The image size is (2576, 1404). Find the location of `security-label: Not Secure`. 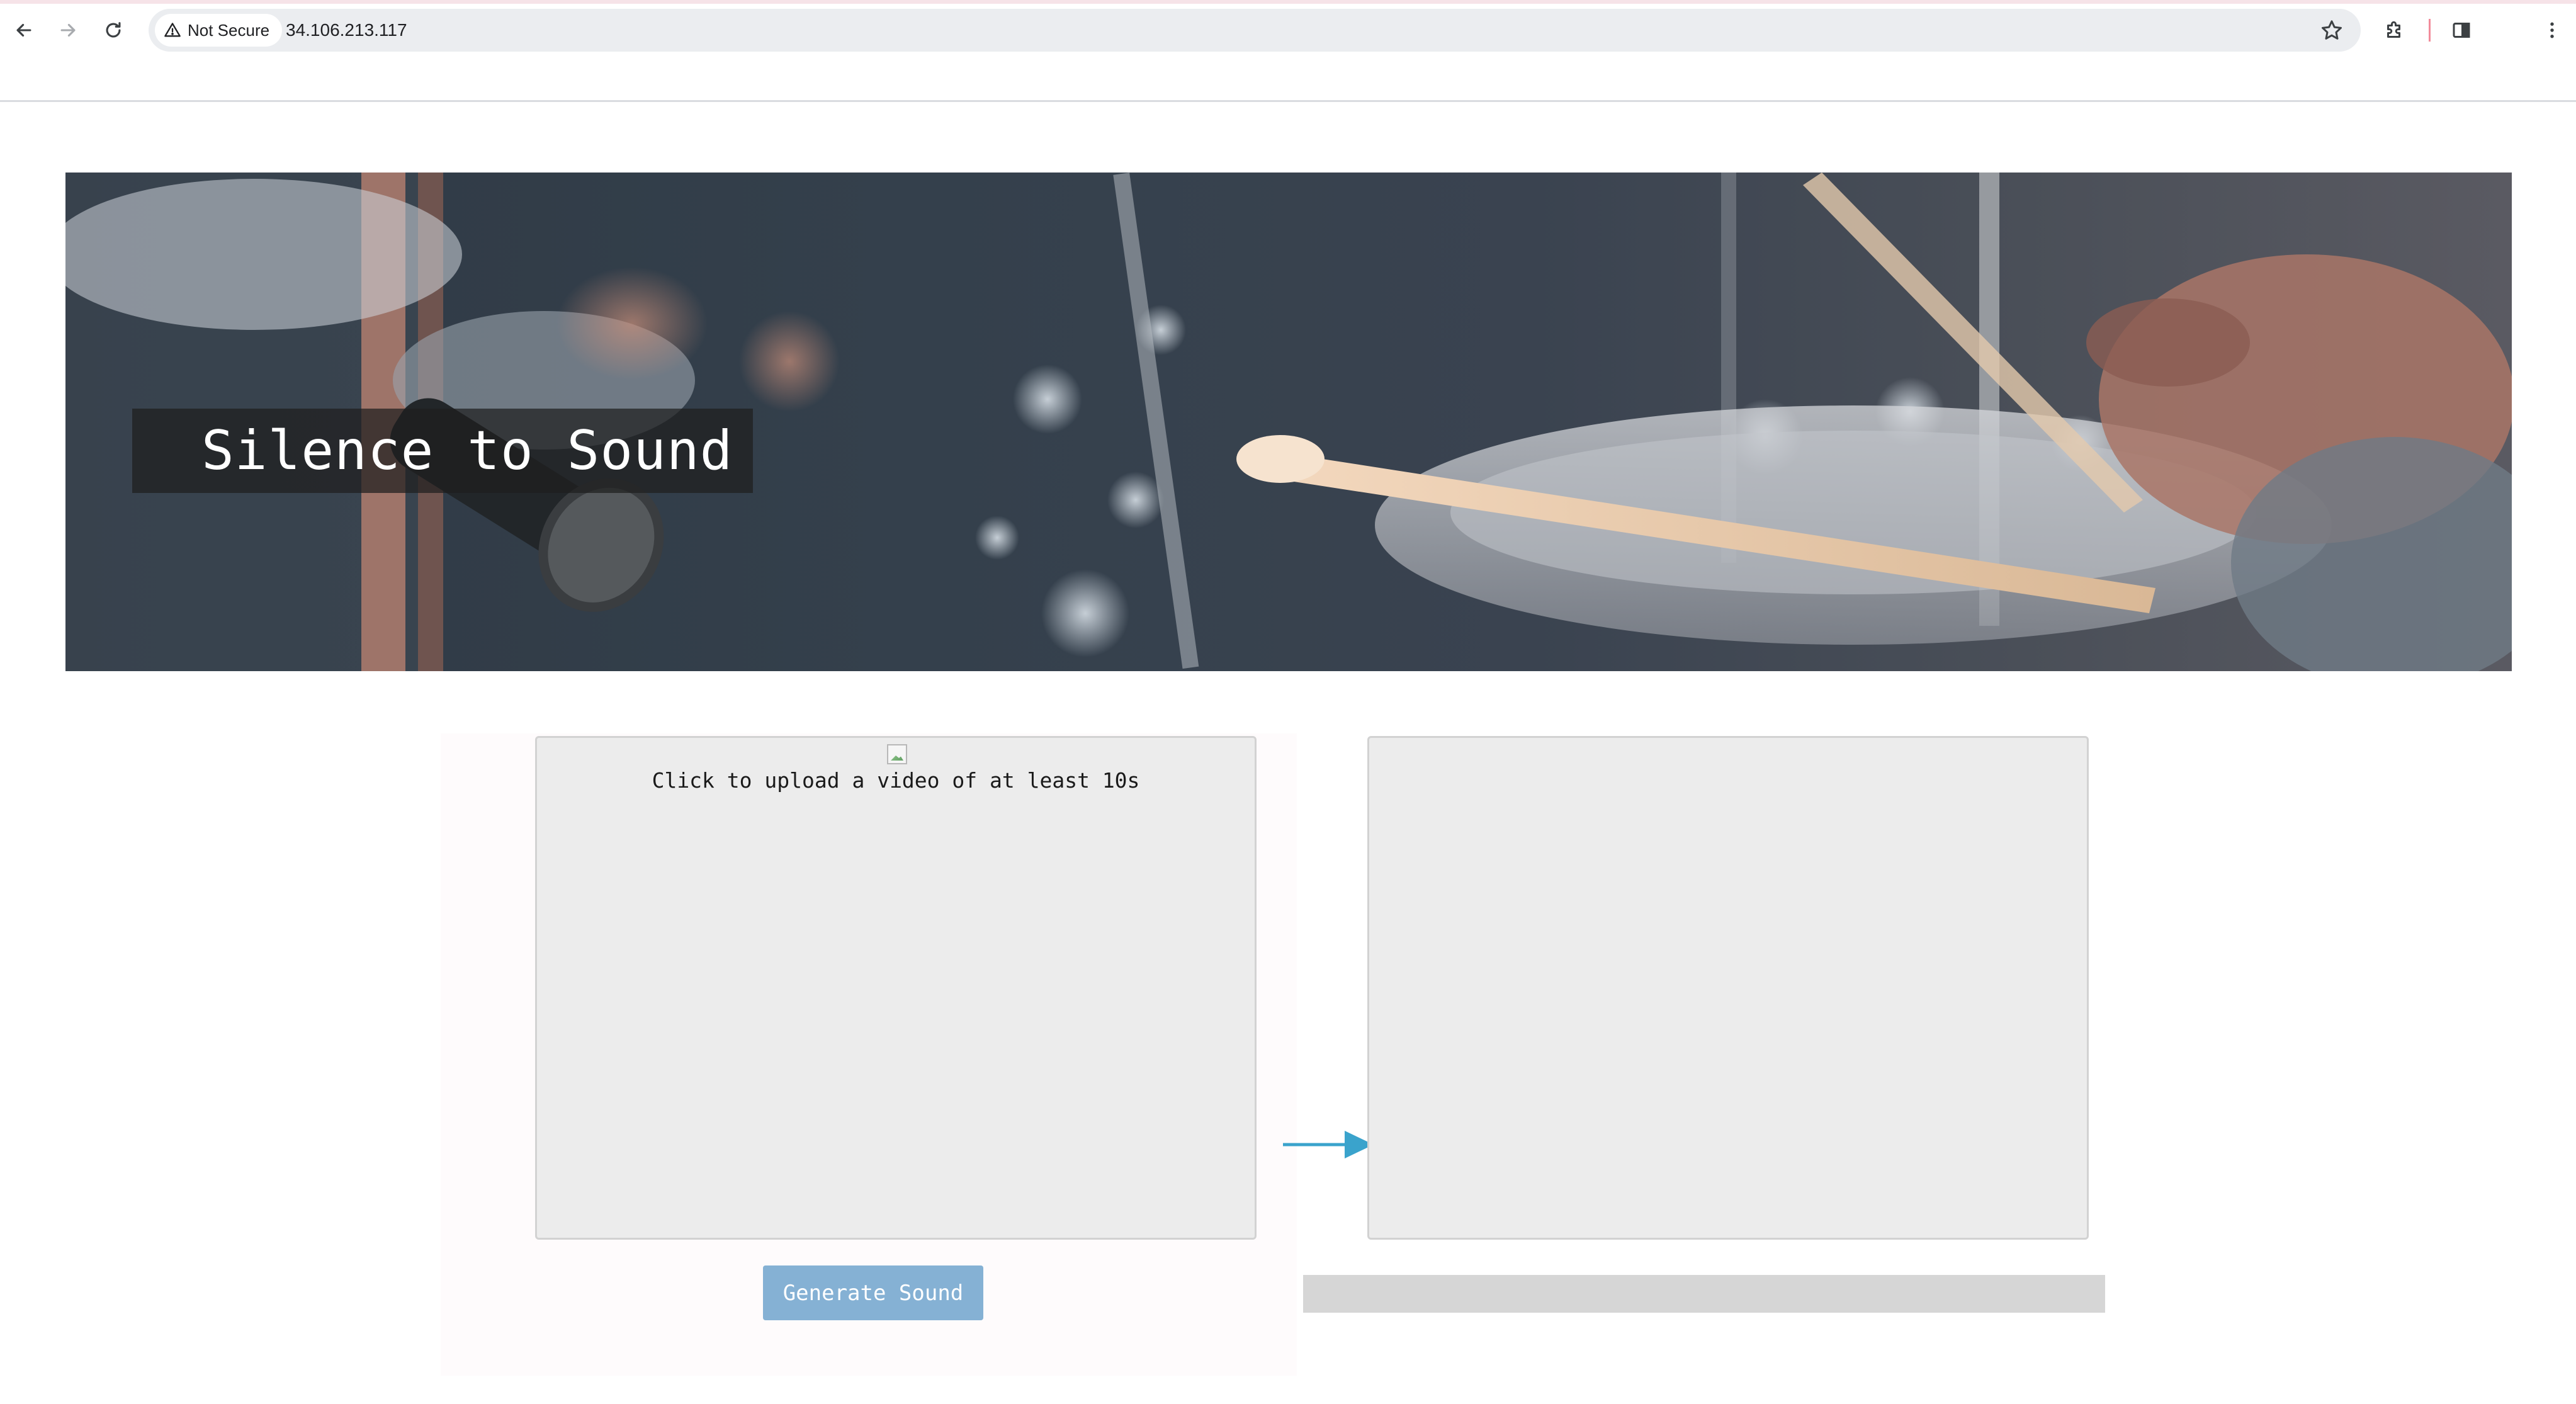

security-label: Not Secure is located at coordinates (229, 30).